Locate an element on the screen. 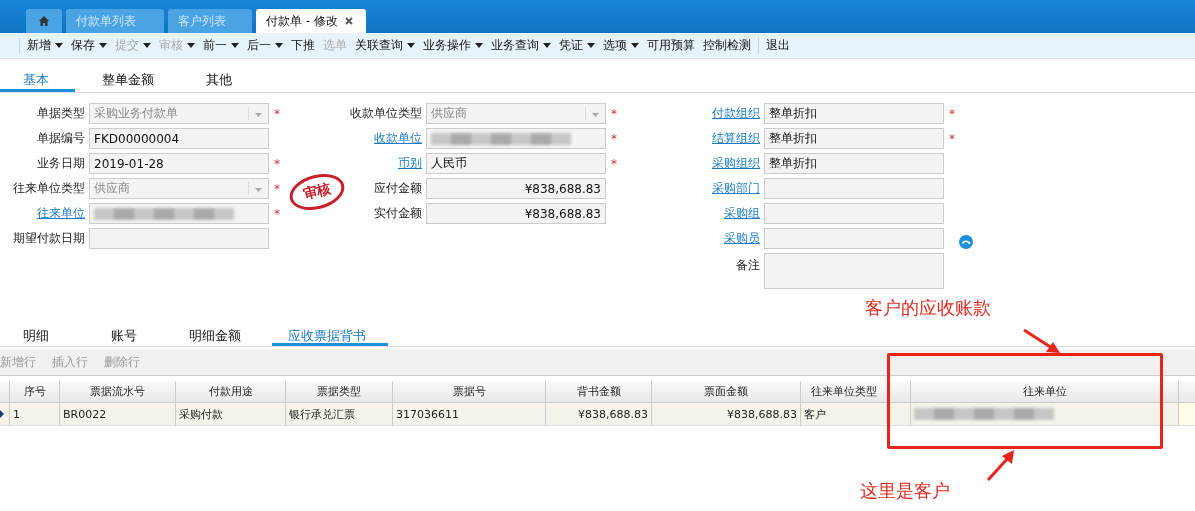  table-cell: BR0022 is located at coordinates (117, 414).